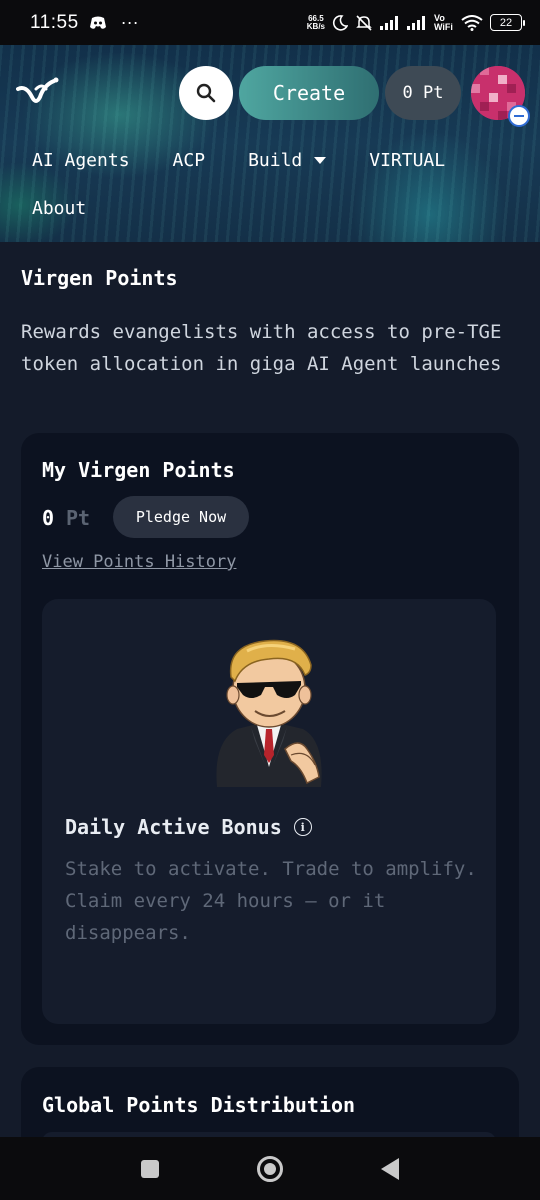  I want to click on moon-icon, so click(340, 22).